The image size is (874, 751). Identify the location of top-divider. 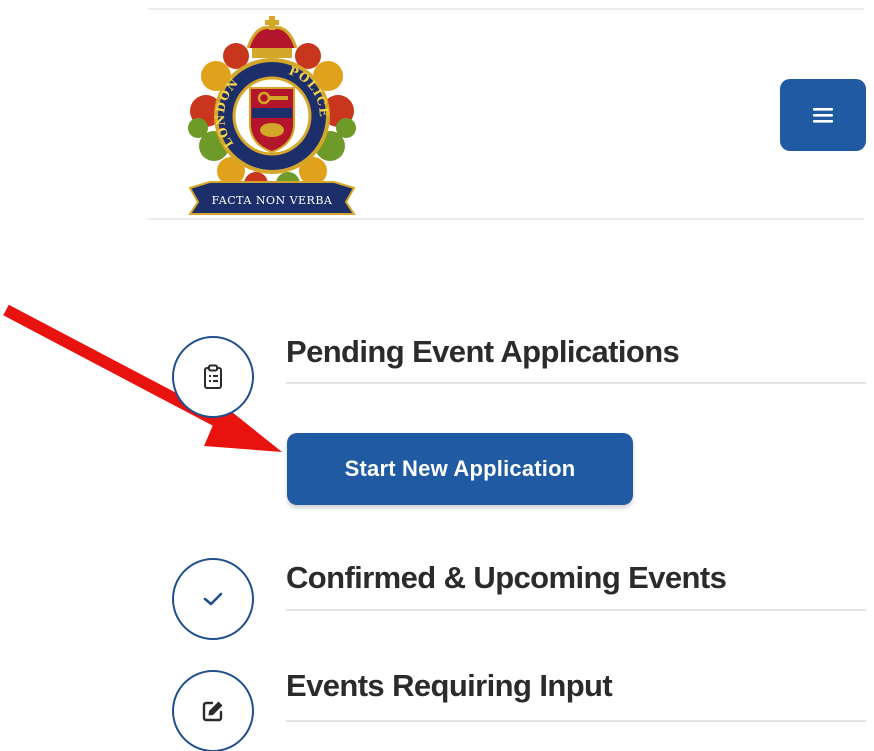
(506, 9).